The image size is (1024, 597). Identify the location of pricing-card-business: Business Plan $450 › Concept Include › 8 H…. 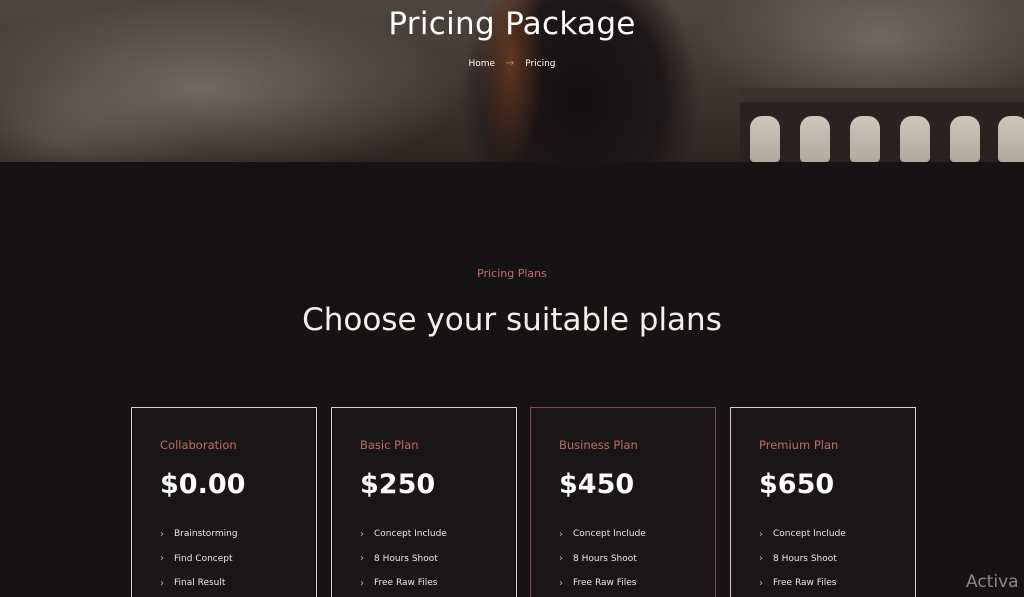
(623, 502).